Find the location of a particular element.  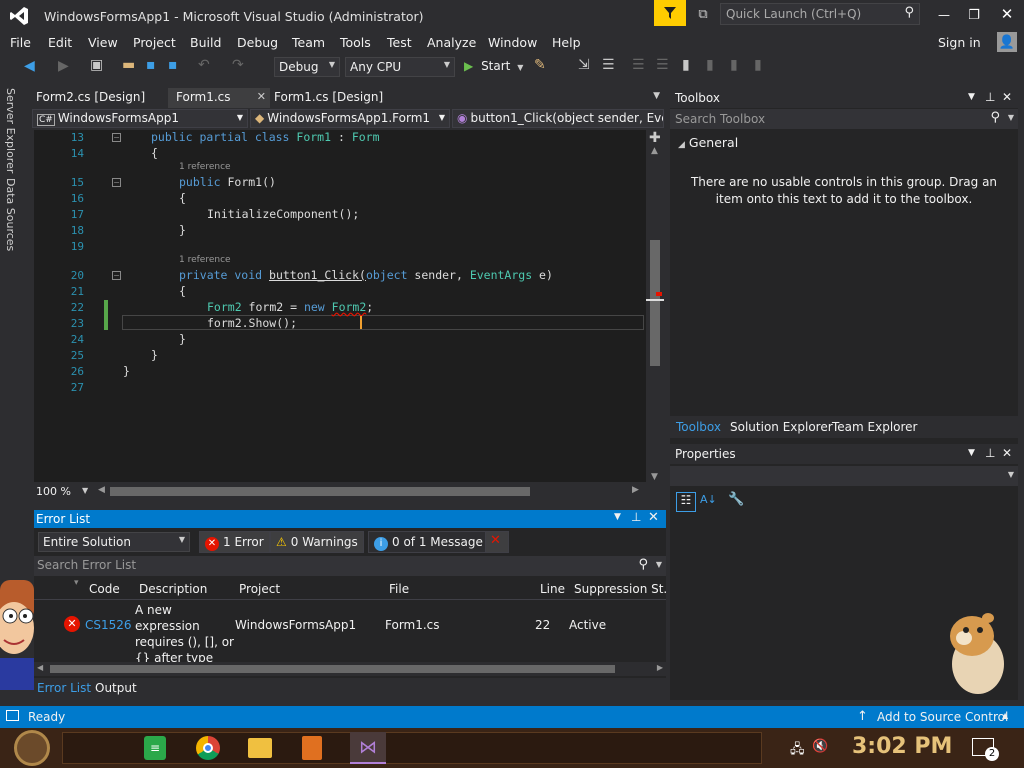

tab-form1-design: Form1.cs [Design] is located at coordinates (328, 98).